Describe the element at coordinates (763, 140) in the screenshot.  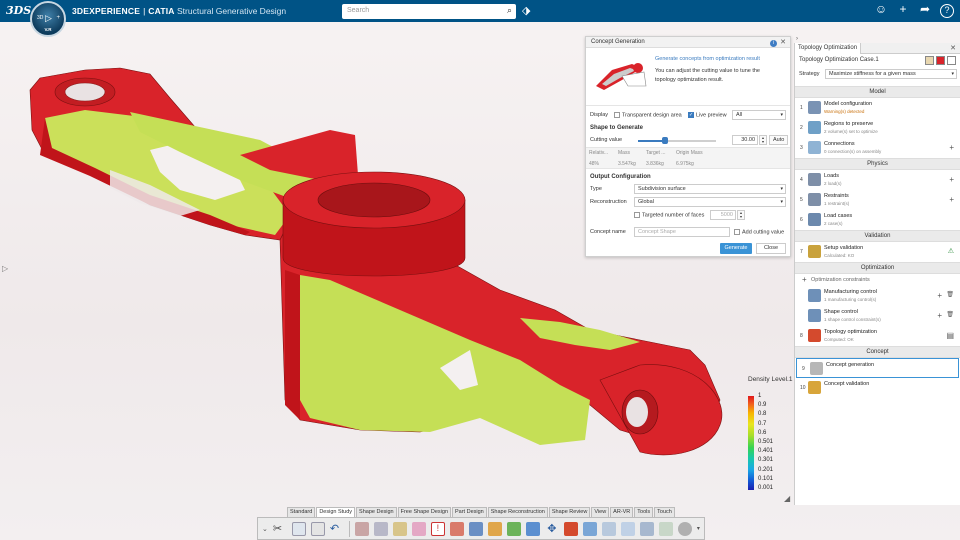
I see `cutting-spinner: ▴ ▾` at that location.